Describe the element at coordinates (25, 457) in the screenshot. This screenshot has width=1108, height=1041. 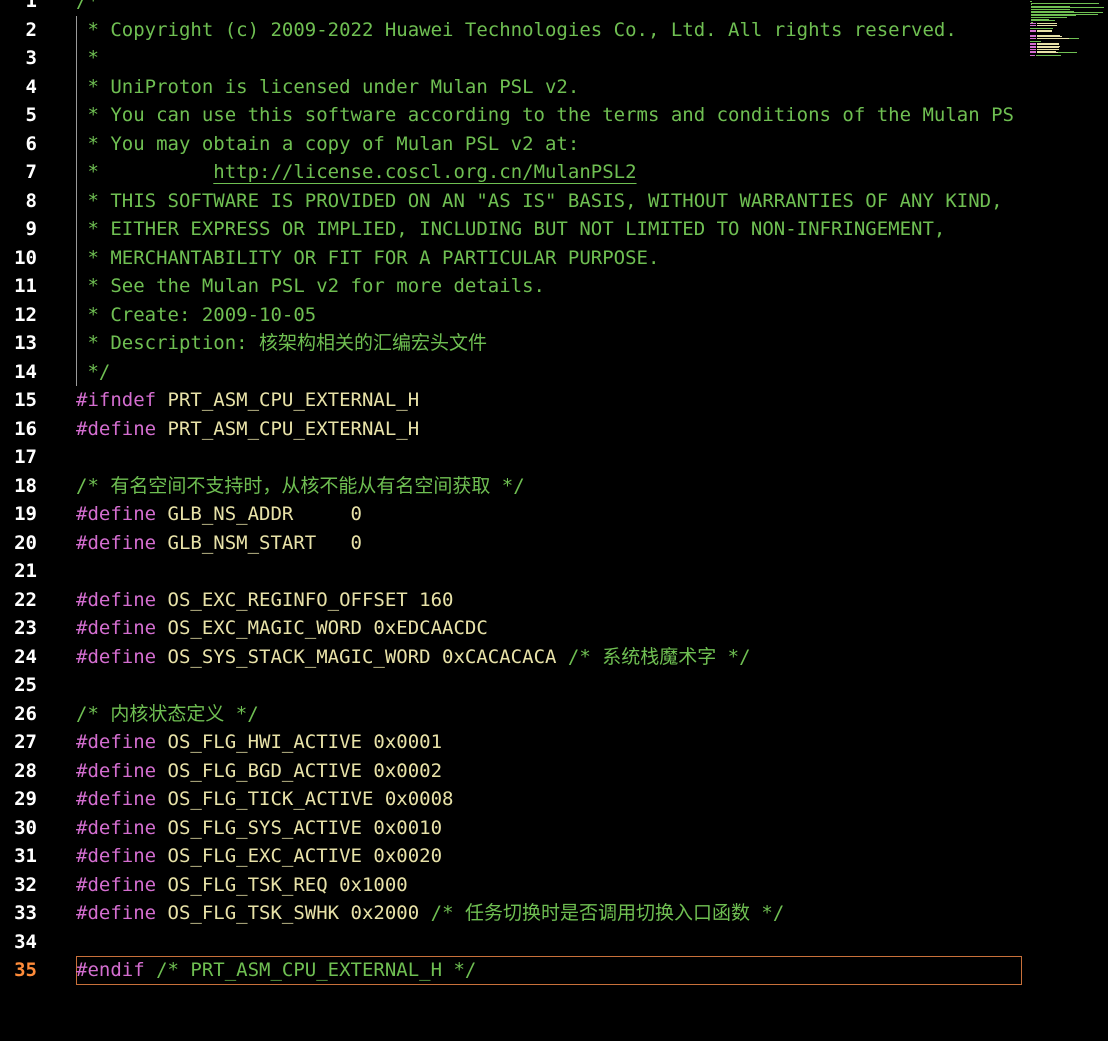
I see `line-number: 17` at that location.